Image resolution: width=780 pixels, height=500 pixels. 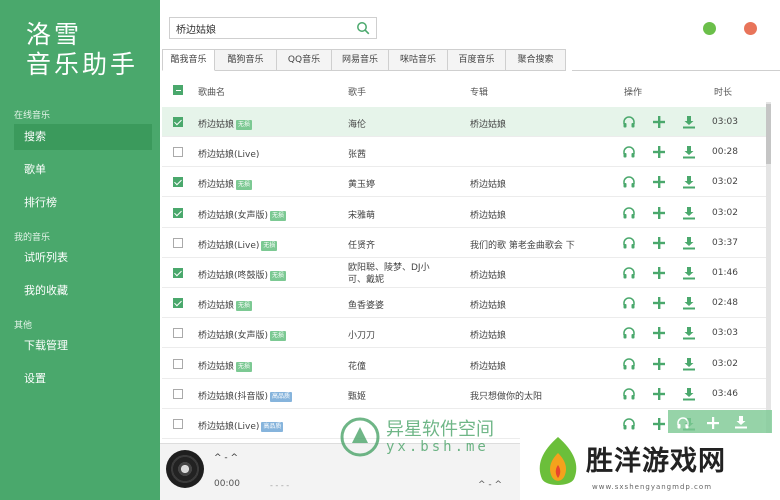 What do you see at coordinates (466, 182) in the screenshot?
I see `table-row: 桥边姑娘 无损 黄玉婷 桥边姑娘 03:02` at bounding box center [466, 182].